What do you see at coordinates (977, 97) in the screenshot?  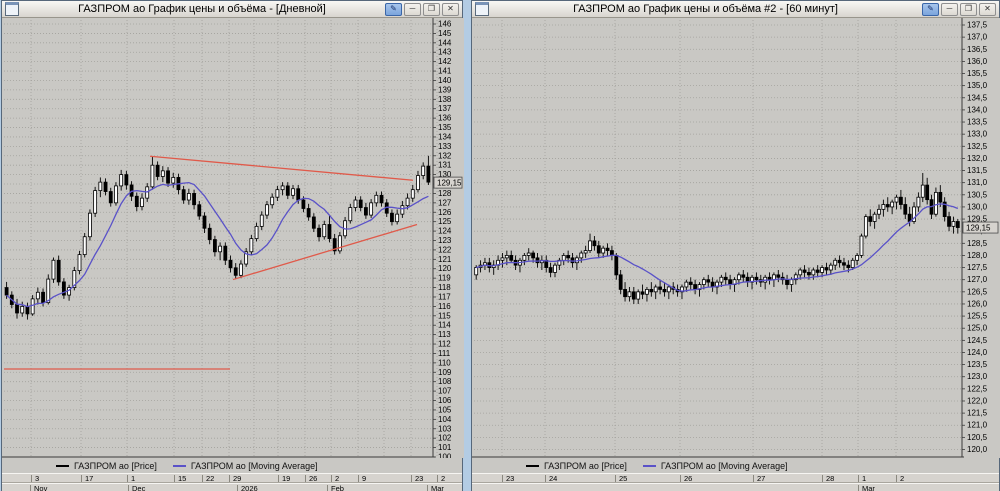 I see `svg-text: 134,5` at bounding box center [977, 97].